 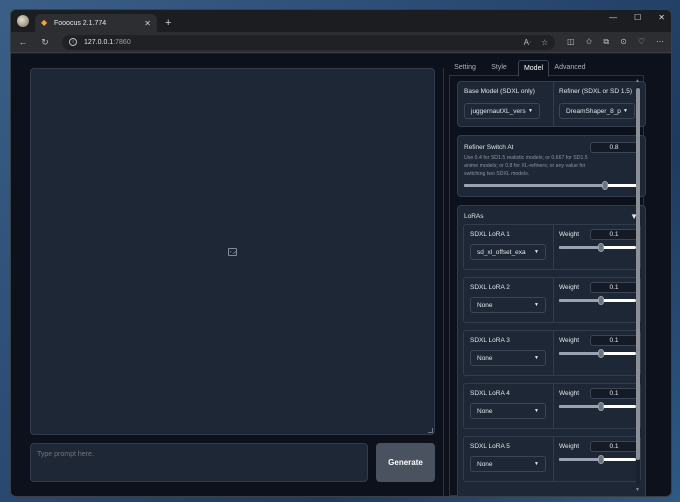 I want to click on favicon-icon: ◆, so click(x=44, y=22).